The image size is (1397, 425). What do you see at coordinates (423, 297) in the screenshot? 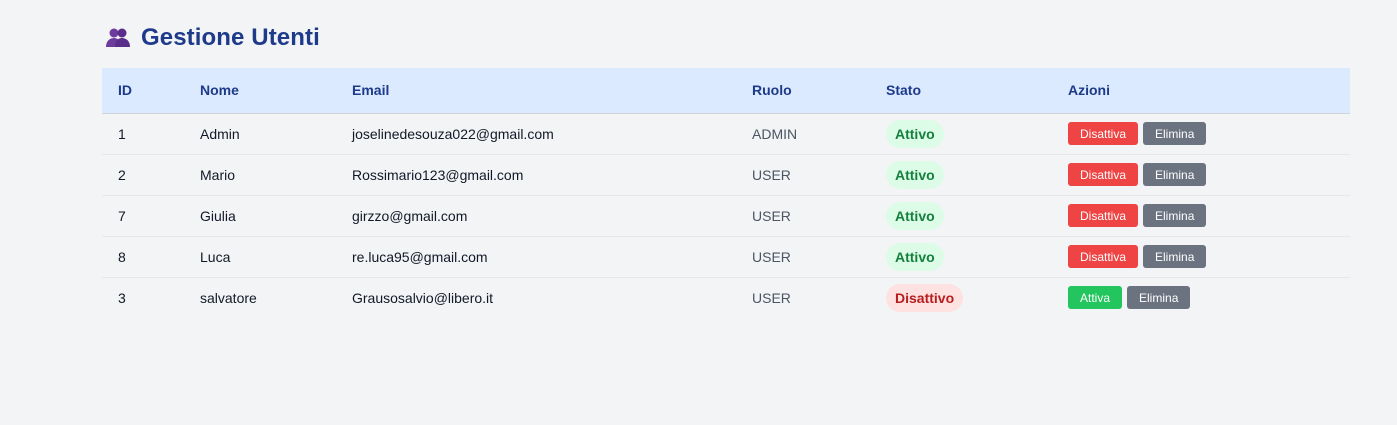
I see `cell-email: Grausosalvio@libero.it` at bounding box center [423, 297].